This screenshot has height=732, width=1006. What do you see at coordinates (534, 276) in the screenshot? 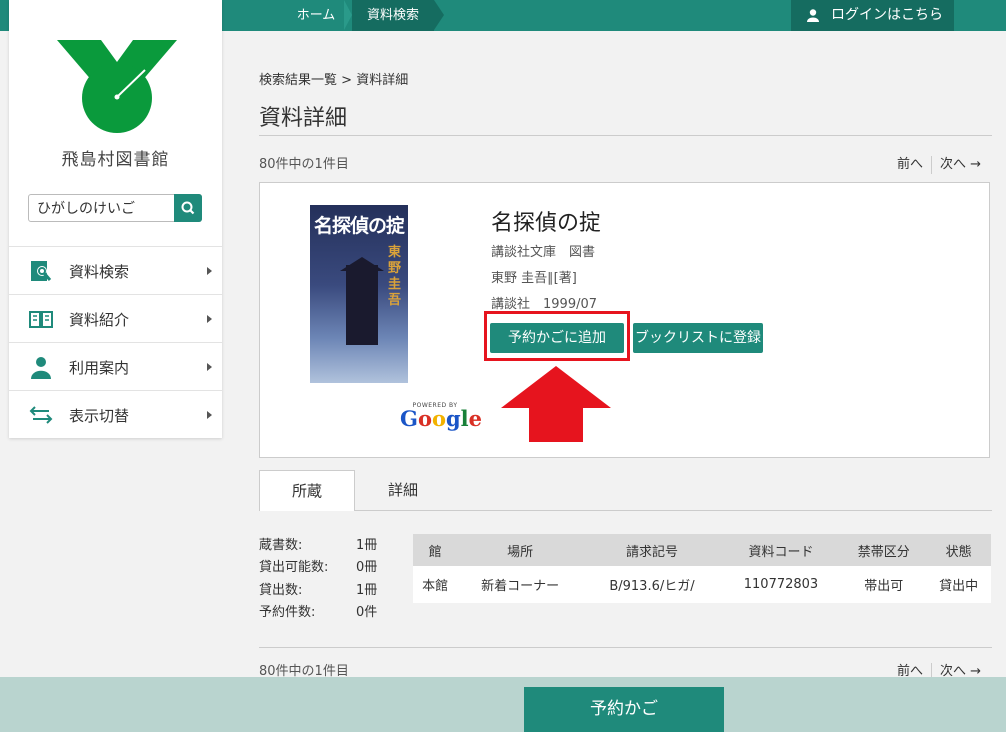
I see `book-author: 東野 圭吾∥[著]` at bounding box center [534, 276].